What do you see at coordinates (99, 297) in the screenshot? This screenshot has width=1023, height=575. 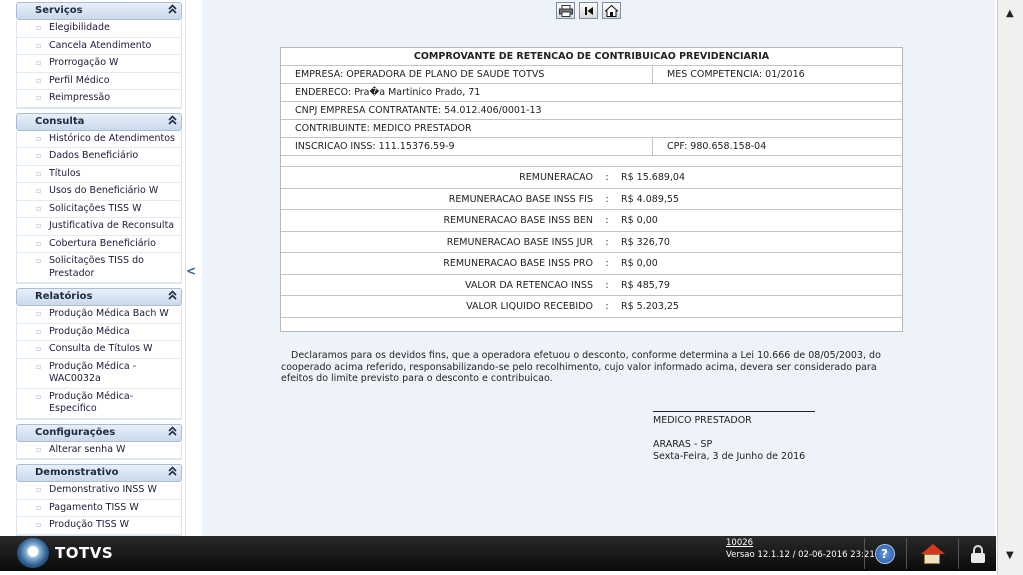 I see `sidebar-section-header: Relatórios` at bounding box center [99, 297].